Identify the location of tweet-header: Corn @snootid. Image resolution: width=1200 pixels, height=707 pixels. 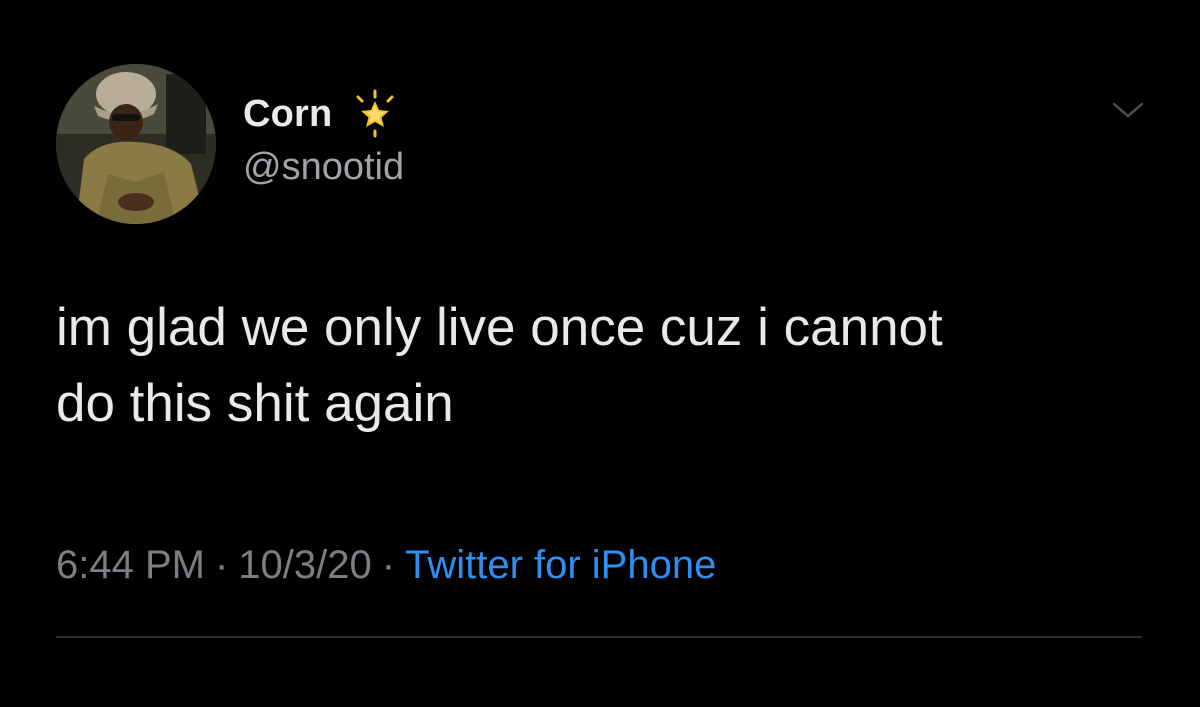
(323, 139).